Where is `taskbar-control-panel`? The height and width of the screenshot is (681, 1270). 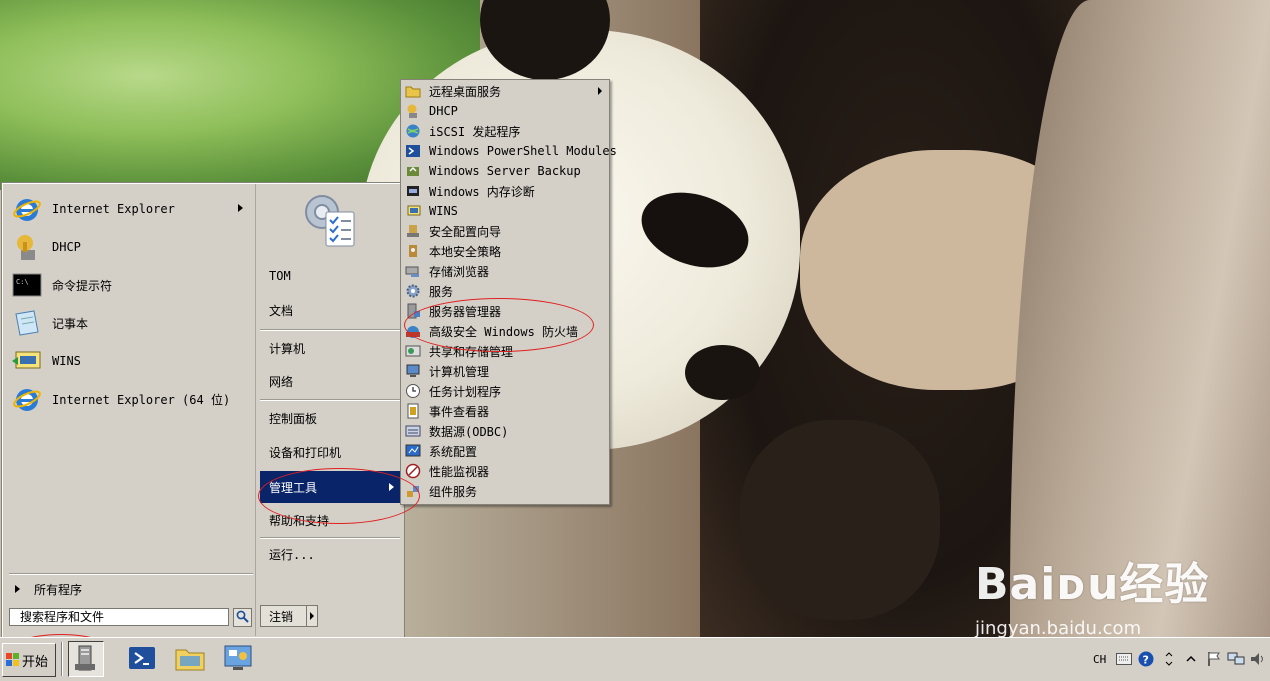
taskbar-control-panel is located at coordinates (238, 659).